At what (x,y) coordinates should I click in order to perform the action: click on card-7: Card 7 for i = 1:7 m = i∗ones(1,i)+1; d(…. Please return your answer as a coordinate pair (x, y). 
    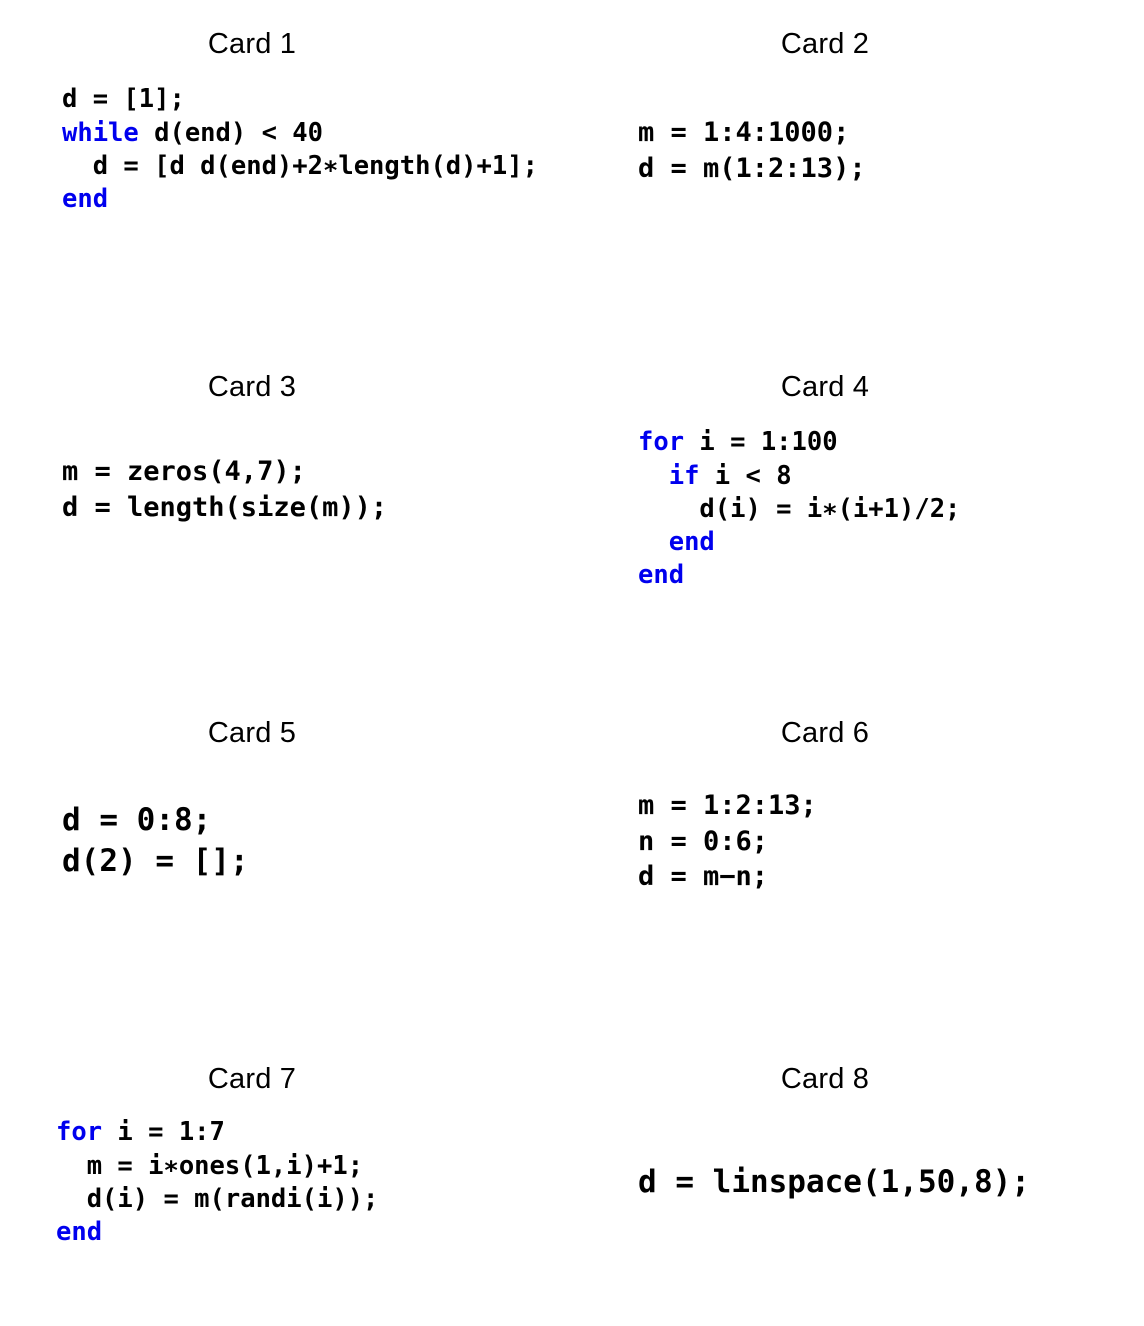
    Looking at the image, I should click on (286, 1182).